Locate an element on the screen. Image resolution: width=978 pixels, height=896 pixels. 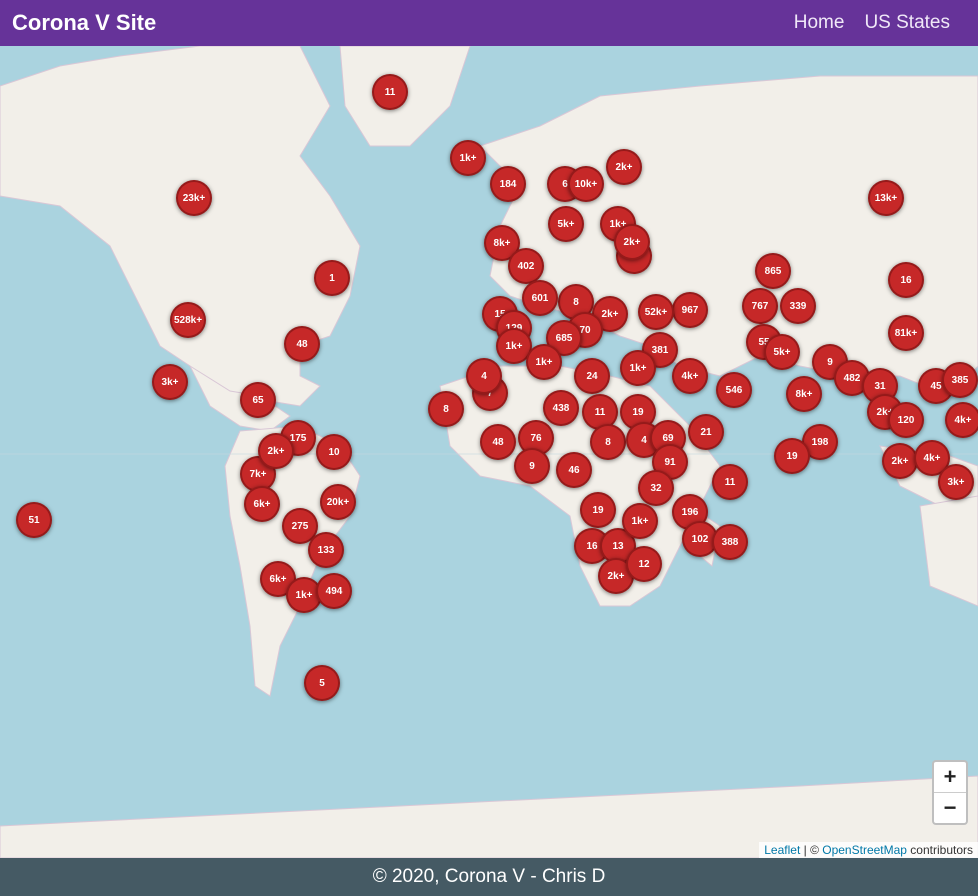
cluster-marker: 385 is located at coordinates (960, 380).